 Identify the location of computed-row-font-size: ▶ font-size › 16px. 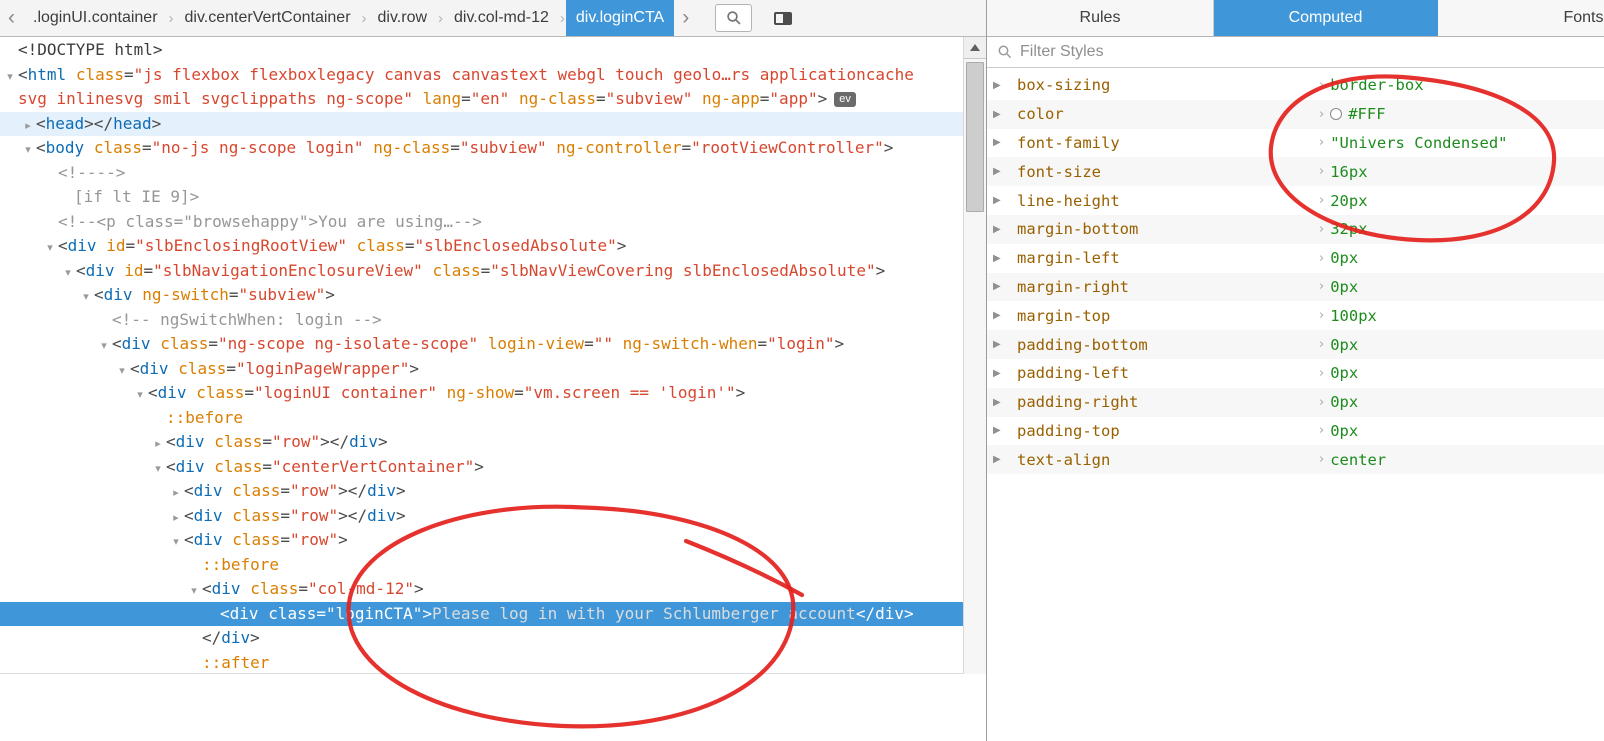
(1295, 172).